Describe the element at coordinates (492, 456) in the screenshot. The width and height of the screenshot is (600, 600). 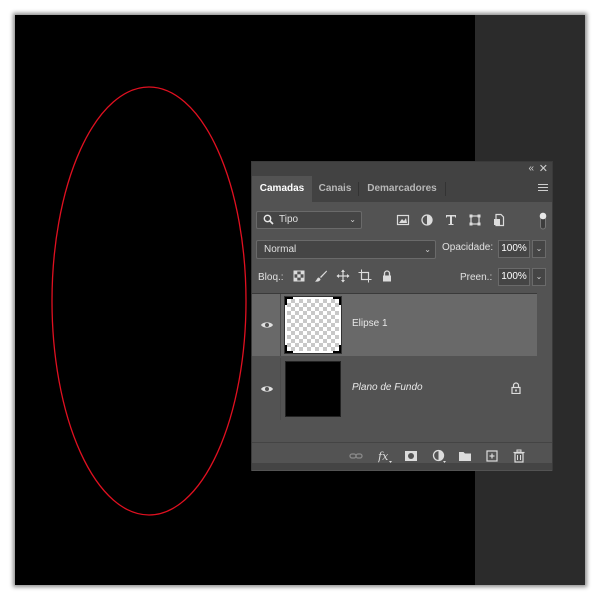
I see `new-layer-icon` at that location.